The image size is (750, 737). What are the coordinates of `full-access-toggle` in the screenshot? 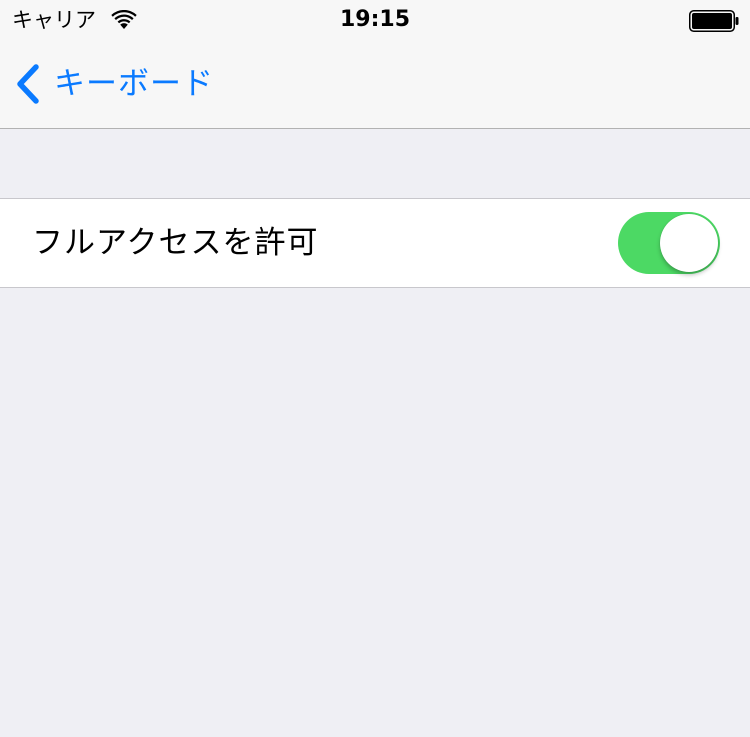 It's located at (669, 243).